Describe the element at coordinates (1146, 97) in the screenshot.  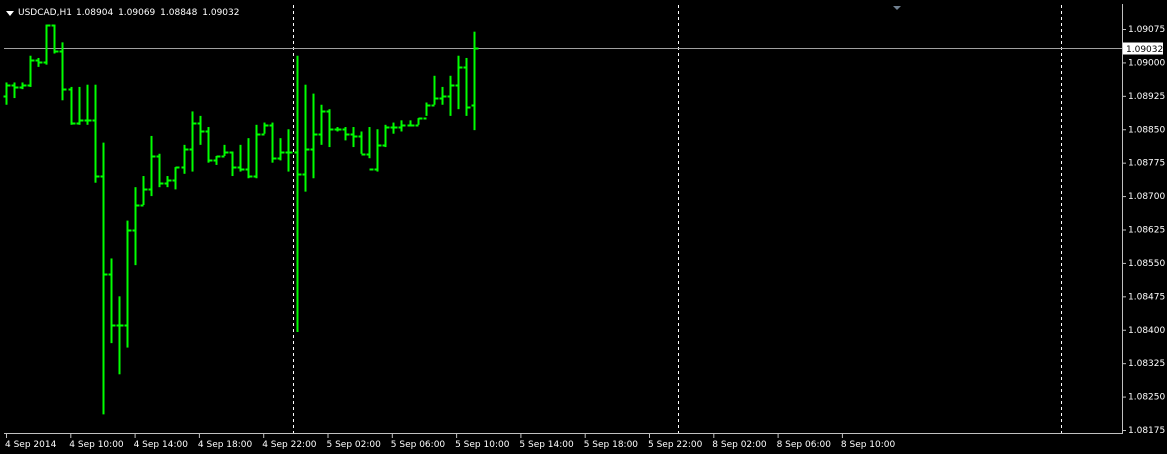
I see `y-tick-label: 1.08925` at that location.